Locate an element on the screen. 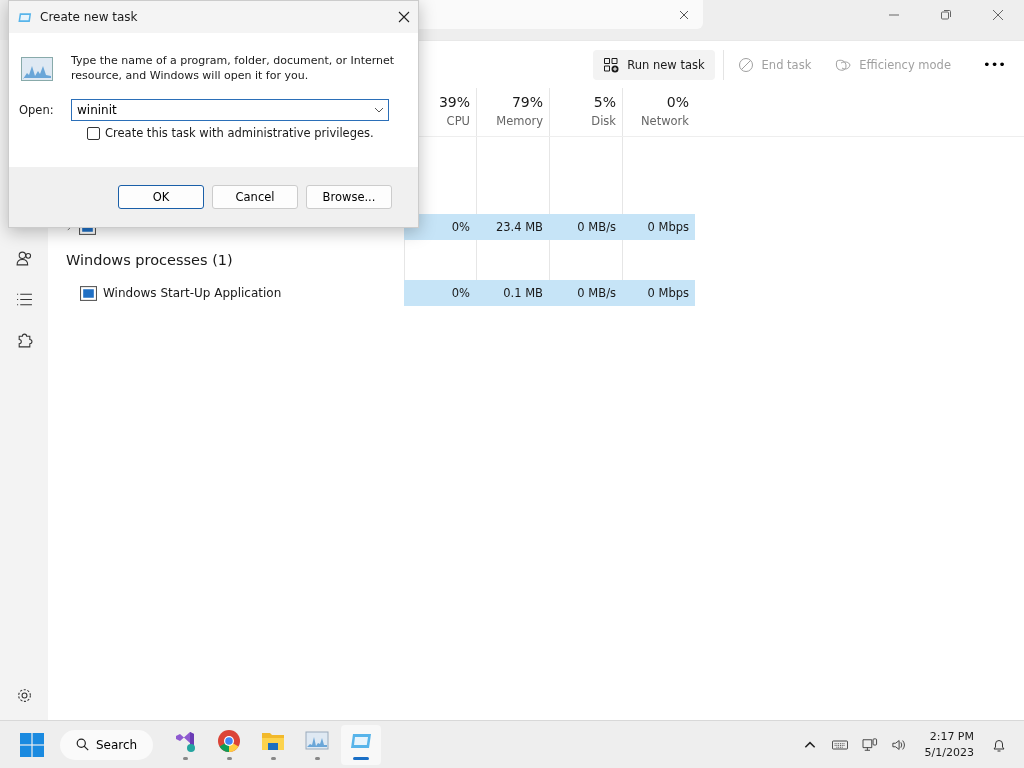  app-logo-icon is located at coordinates (185, 741).